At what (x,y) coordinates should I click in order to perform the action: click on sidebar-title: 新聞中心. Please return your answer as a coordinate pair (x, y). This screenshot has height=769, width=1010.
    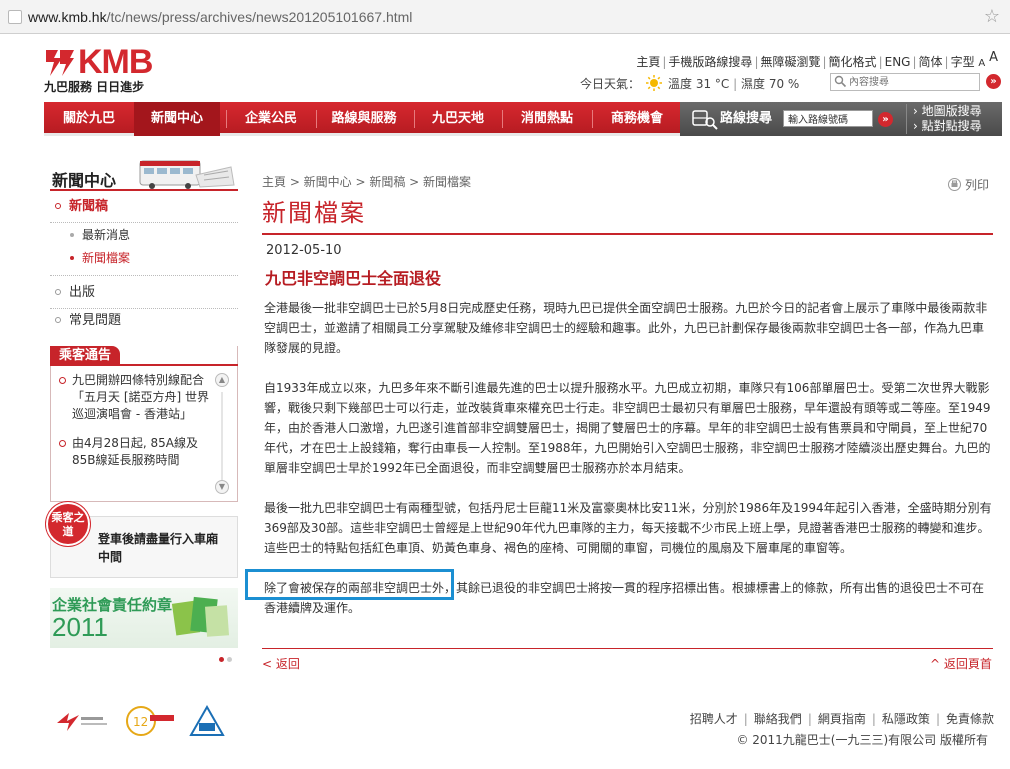
    Looking at the image, I should click on (84, 180).